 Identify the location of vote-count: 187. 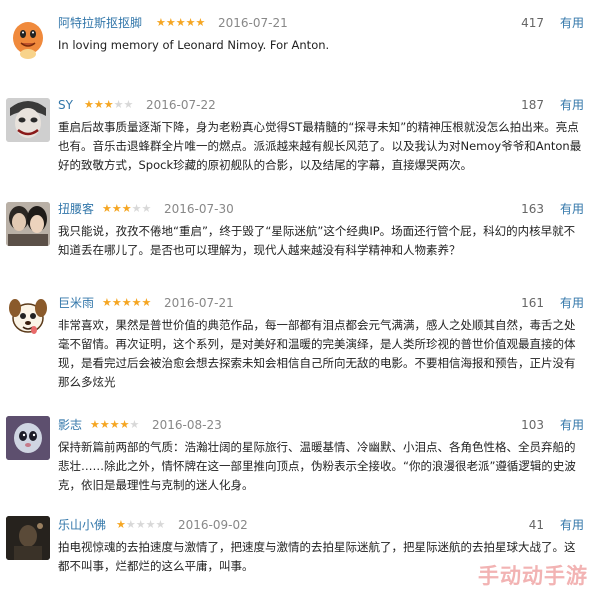
(532, 105).